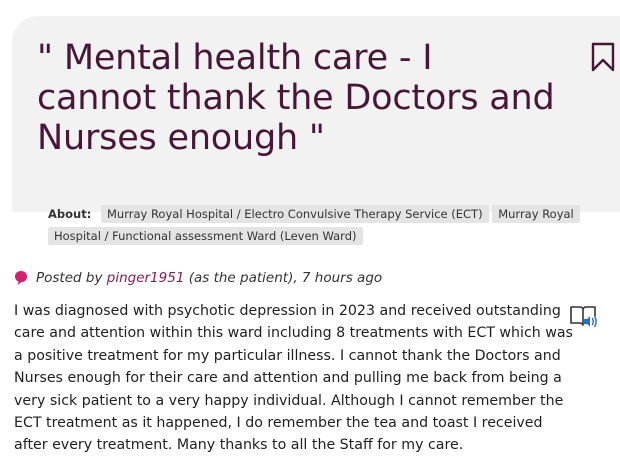 The image size is (620, 473). What do you see at coordinates (584, 316) in the screenshot?
I see `read-aloud-icon` at bounding box center [584, 316].